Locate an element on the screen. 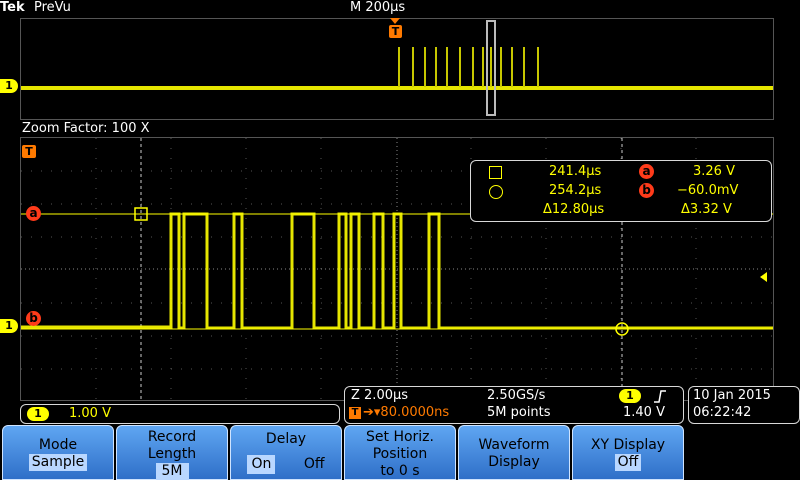  mode-button: Mode Sample is located at coordinates (58, 452).